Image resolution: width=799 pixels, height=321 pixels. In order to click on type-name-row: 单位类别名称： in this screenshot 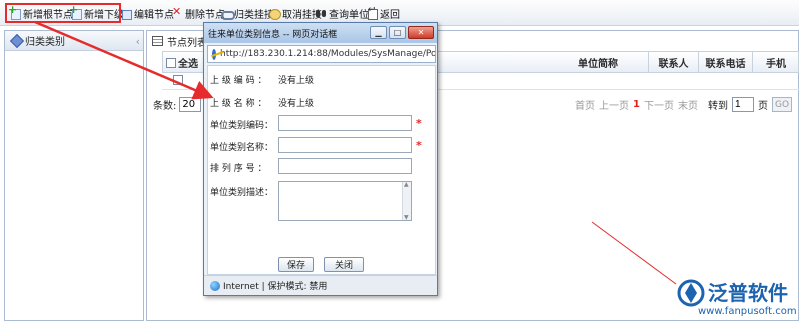, I will do `click(244, 146)`.